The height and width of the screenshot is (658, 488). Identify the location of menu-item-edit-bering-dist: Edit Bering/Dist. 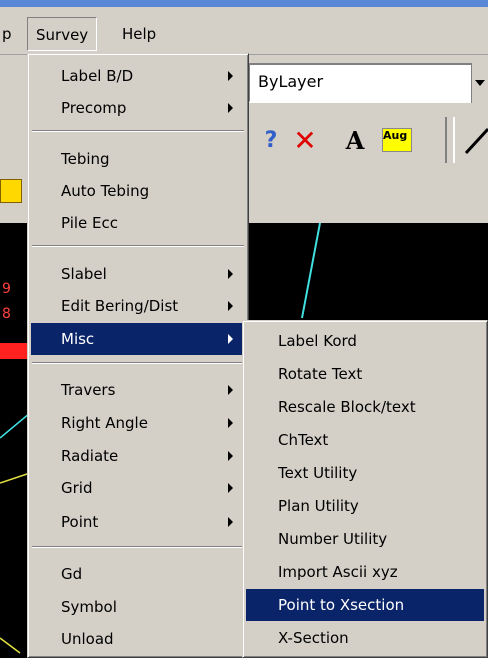
(138, 306).